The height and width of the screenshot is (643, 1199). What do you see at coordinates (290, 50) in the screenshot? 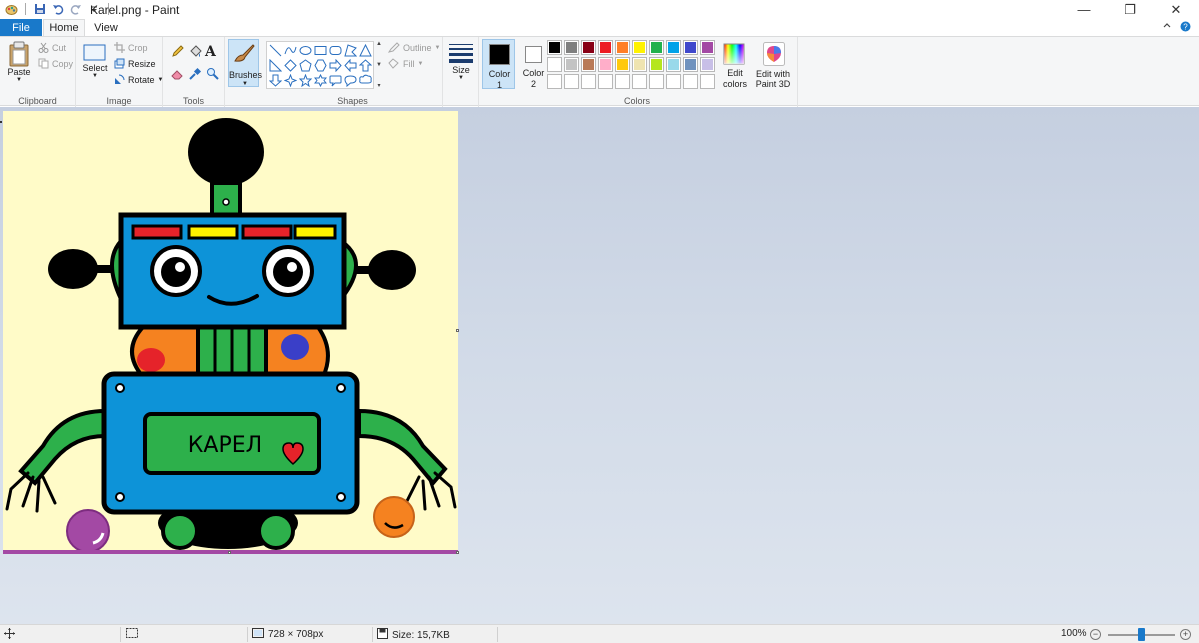
I see `curve-shape-icon` at bounding box center [290, 50].